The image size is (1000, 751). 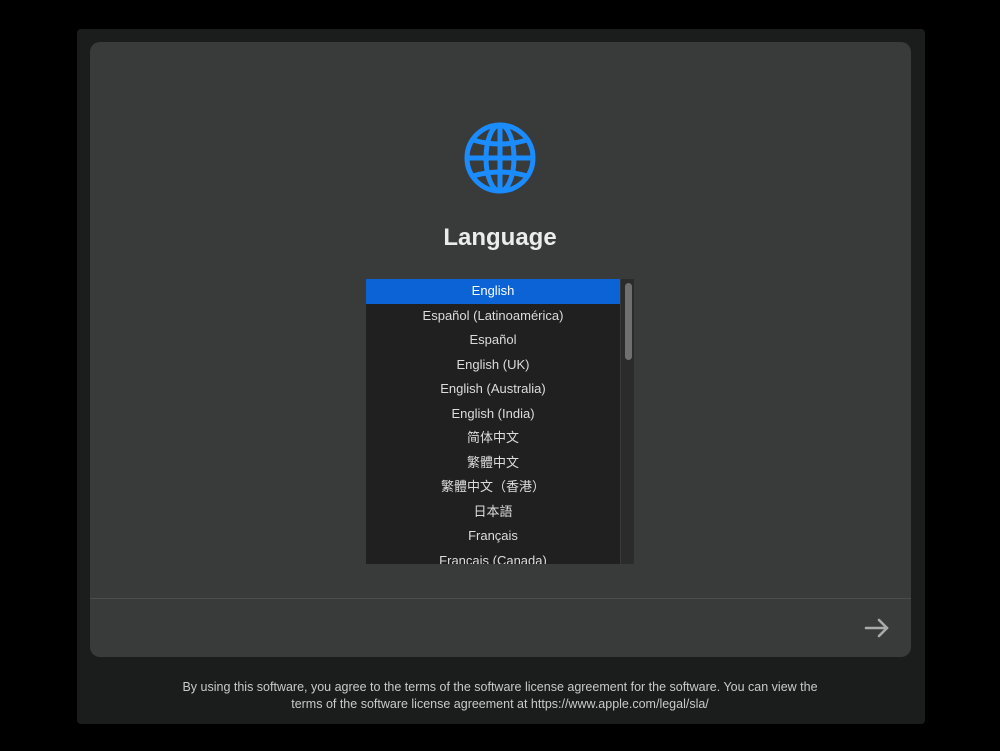 I want to click on language-option: 日本語, so click(x=493, y=512).